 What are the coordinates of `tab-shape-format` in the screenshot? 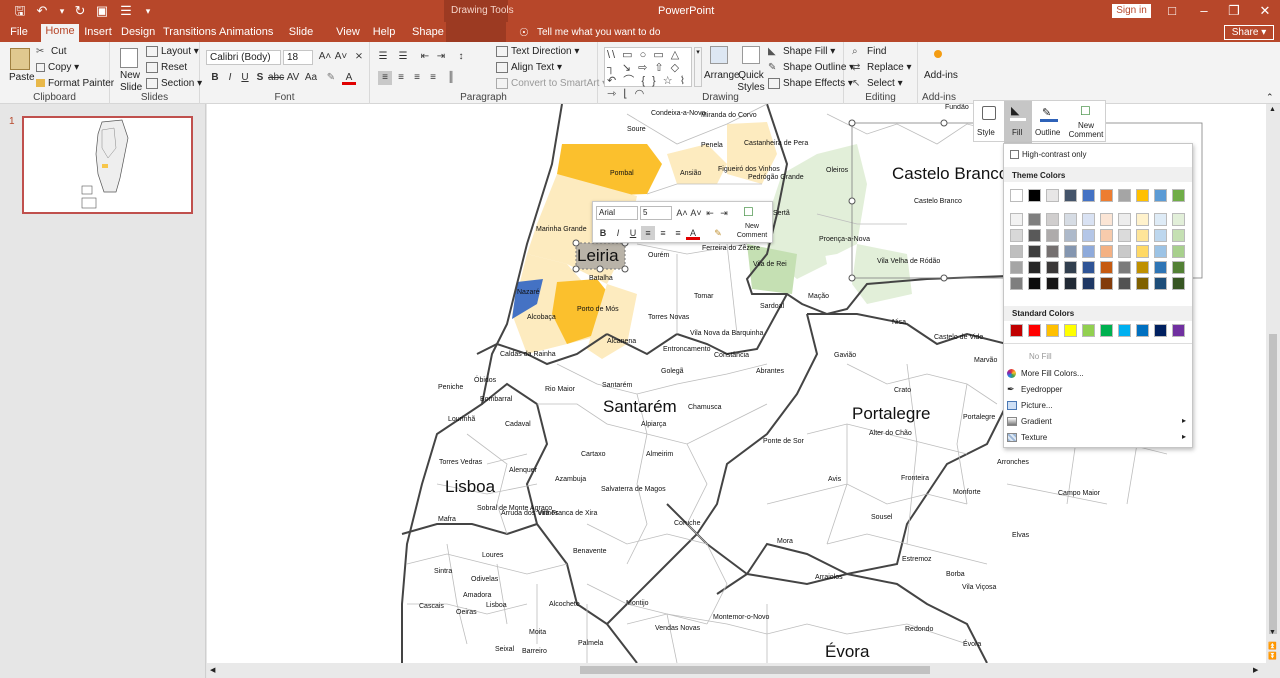 It's located at (476, 32).